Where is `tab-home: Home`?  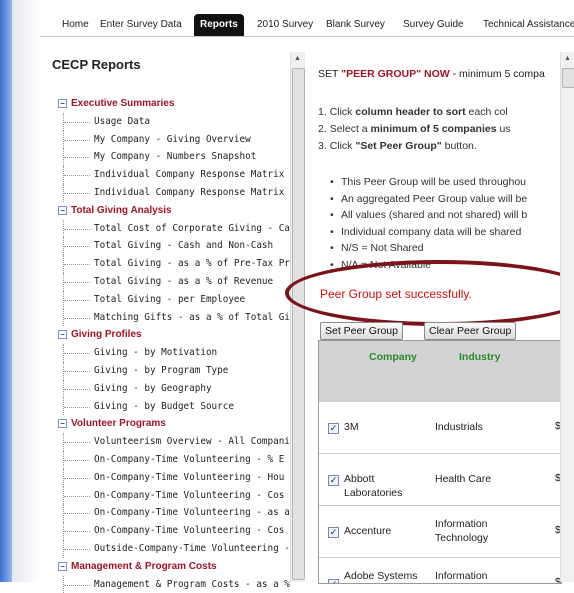 tab-home: Home is located at coordinates (75, 25).